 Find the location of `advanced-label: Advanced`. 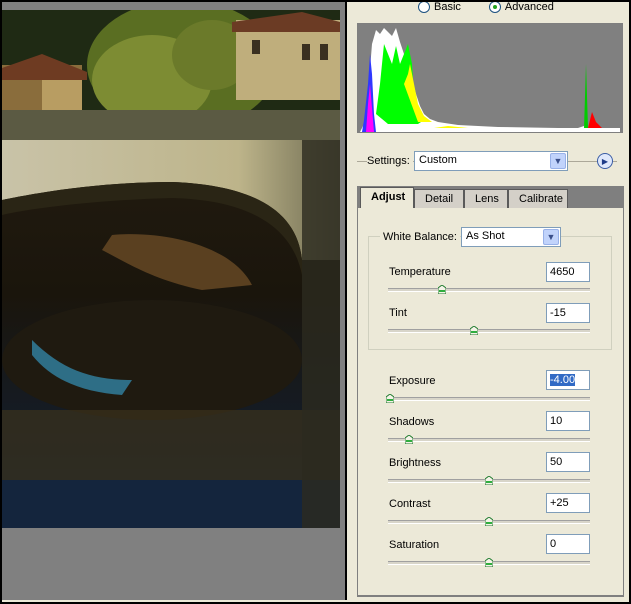

advanced-label: Advanced is located at coordinates (529, 7).